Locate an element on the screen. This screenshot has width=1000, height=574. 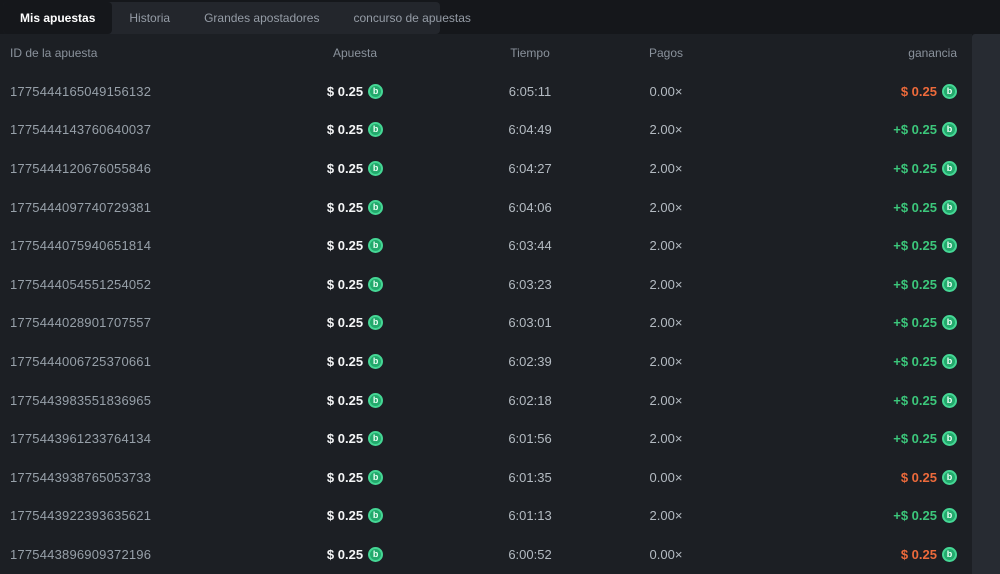
bet-id: 1775444165049156132 is located at coordinates (81, 91).